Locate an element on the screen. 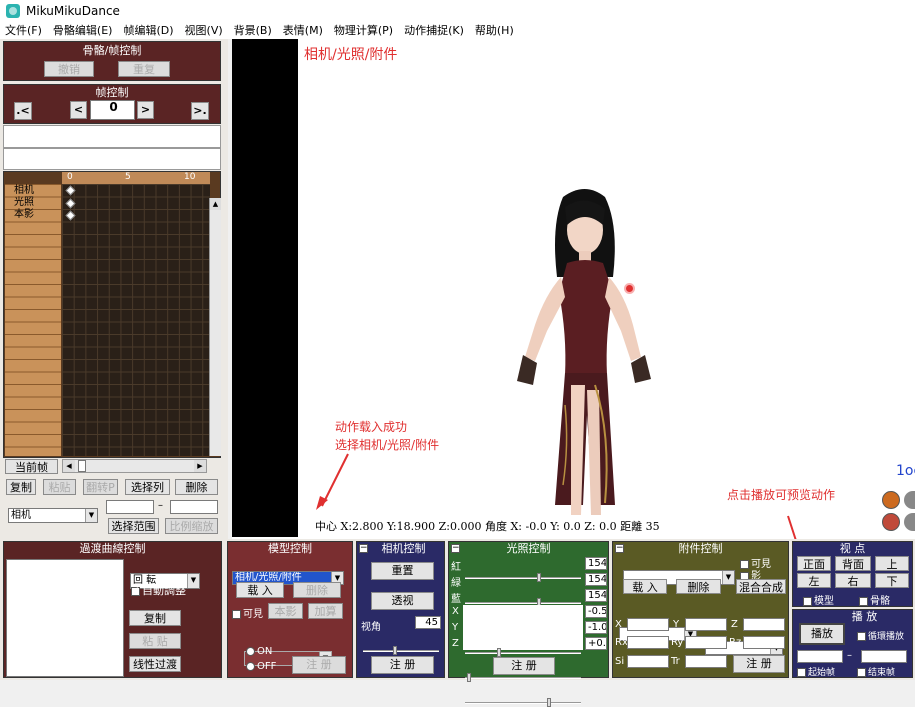  model-view-checkbox: 模型 is located at coordinates (818, 599).